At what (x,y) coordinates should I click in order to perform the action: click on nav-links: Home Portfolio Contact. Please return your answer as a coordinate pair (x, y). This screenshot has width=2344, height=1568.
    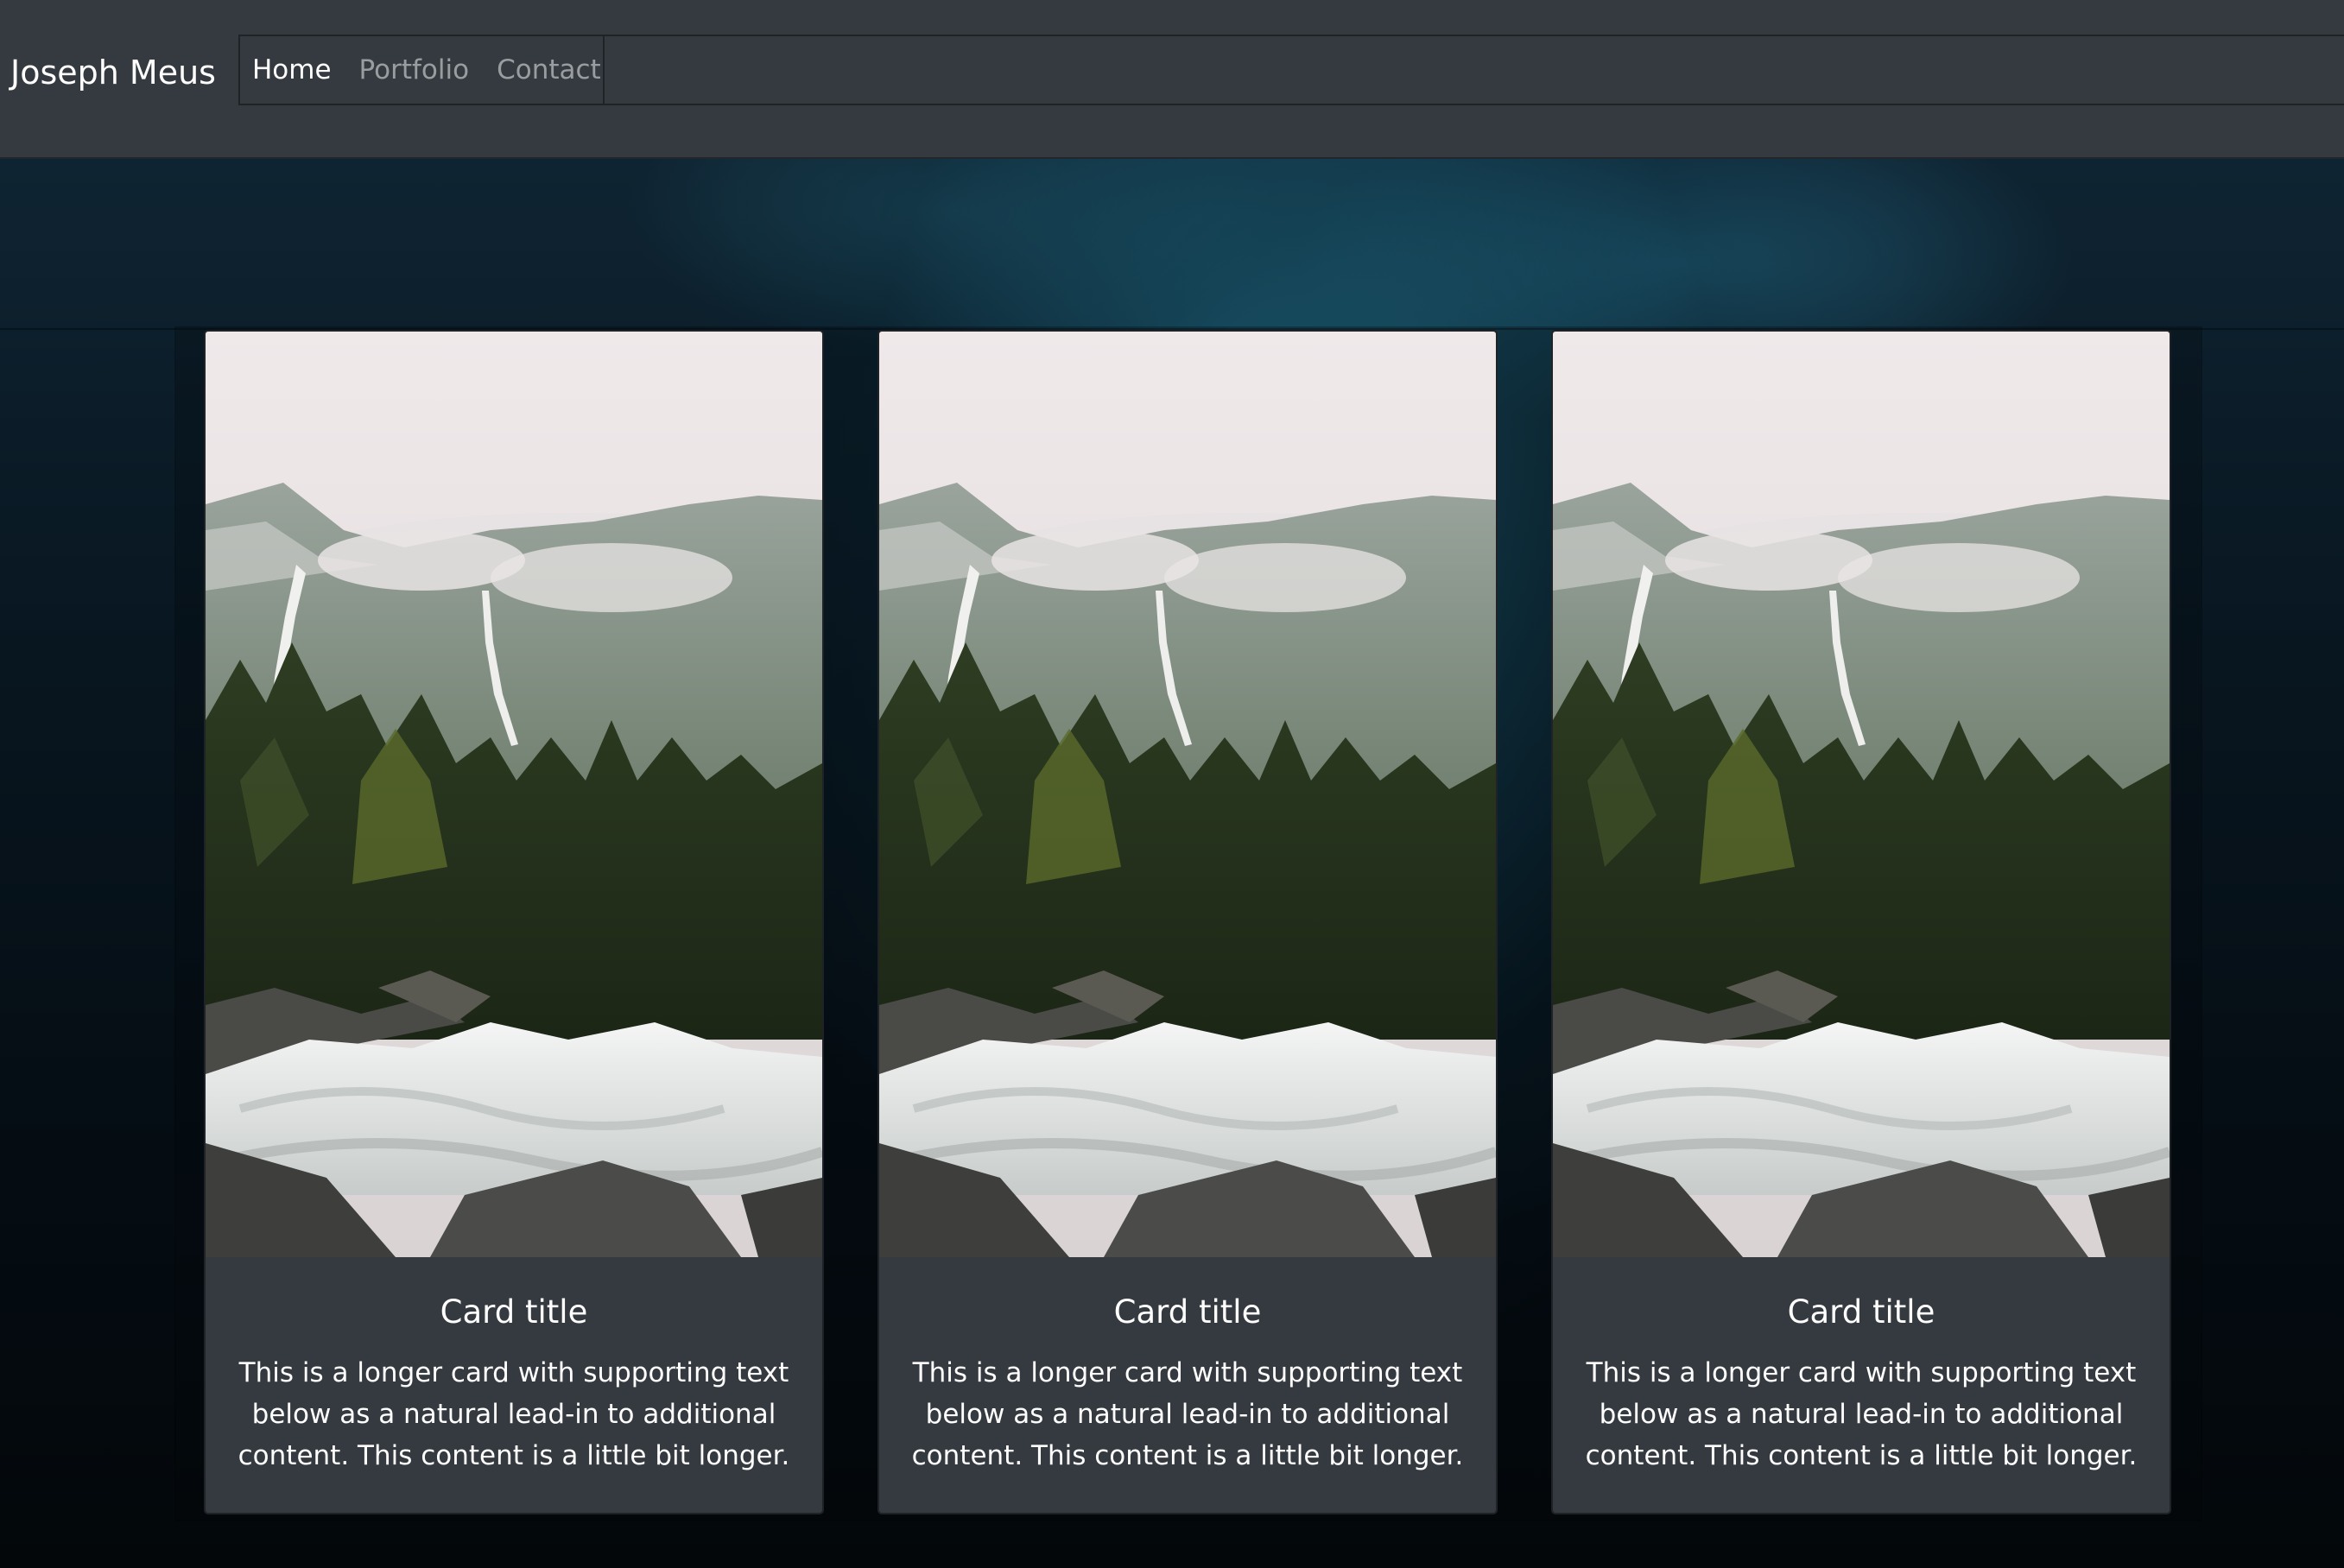
    Looking at the image, I should click on (421, 70).